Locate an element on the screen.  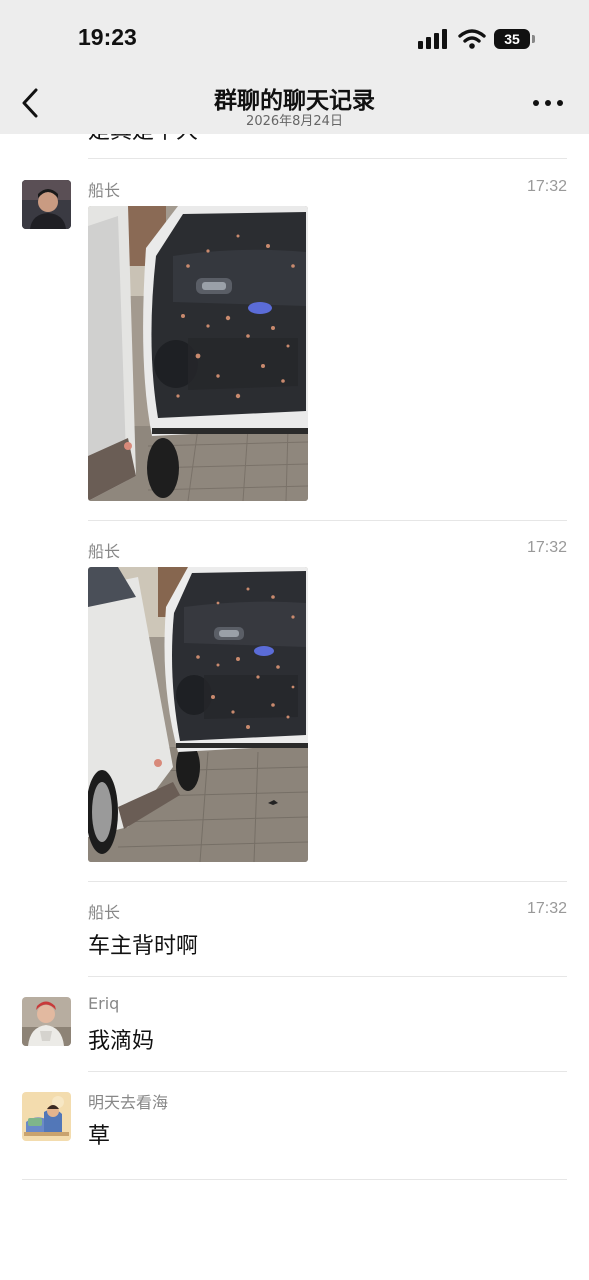
wifi-icon is located at coordinates (472, 39).